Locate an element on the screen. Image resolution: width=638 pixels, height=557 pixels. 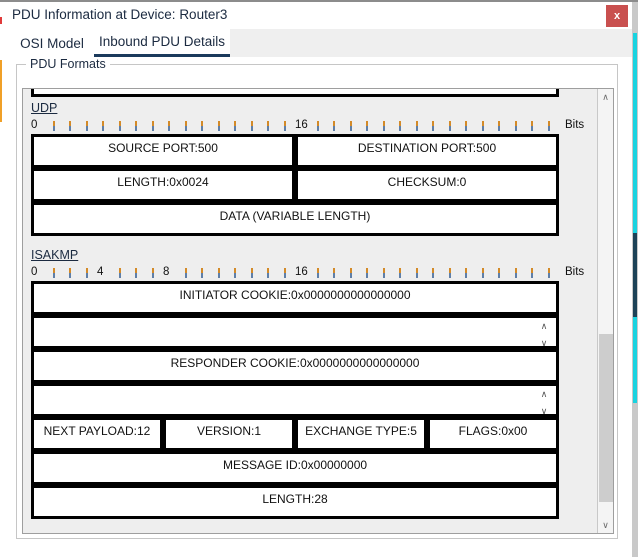
tab-inbound-pdu-details: Inbound PDU Details is located at coordinates (162, 43).